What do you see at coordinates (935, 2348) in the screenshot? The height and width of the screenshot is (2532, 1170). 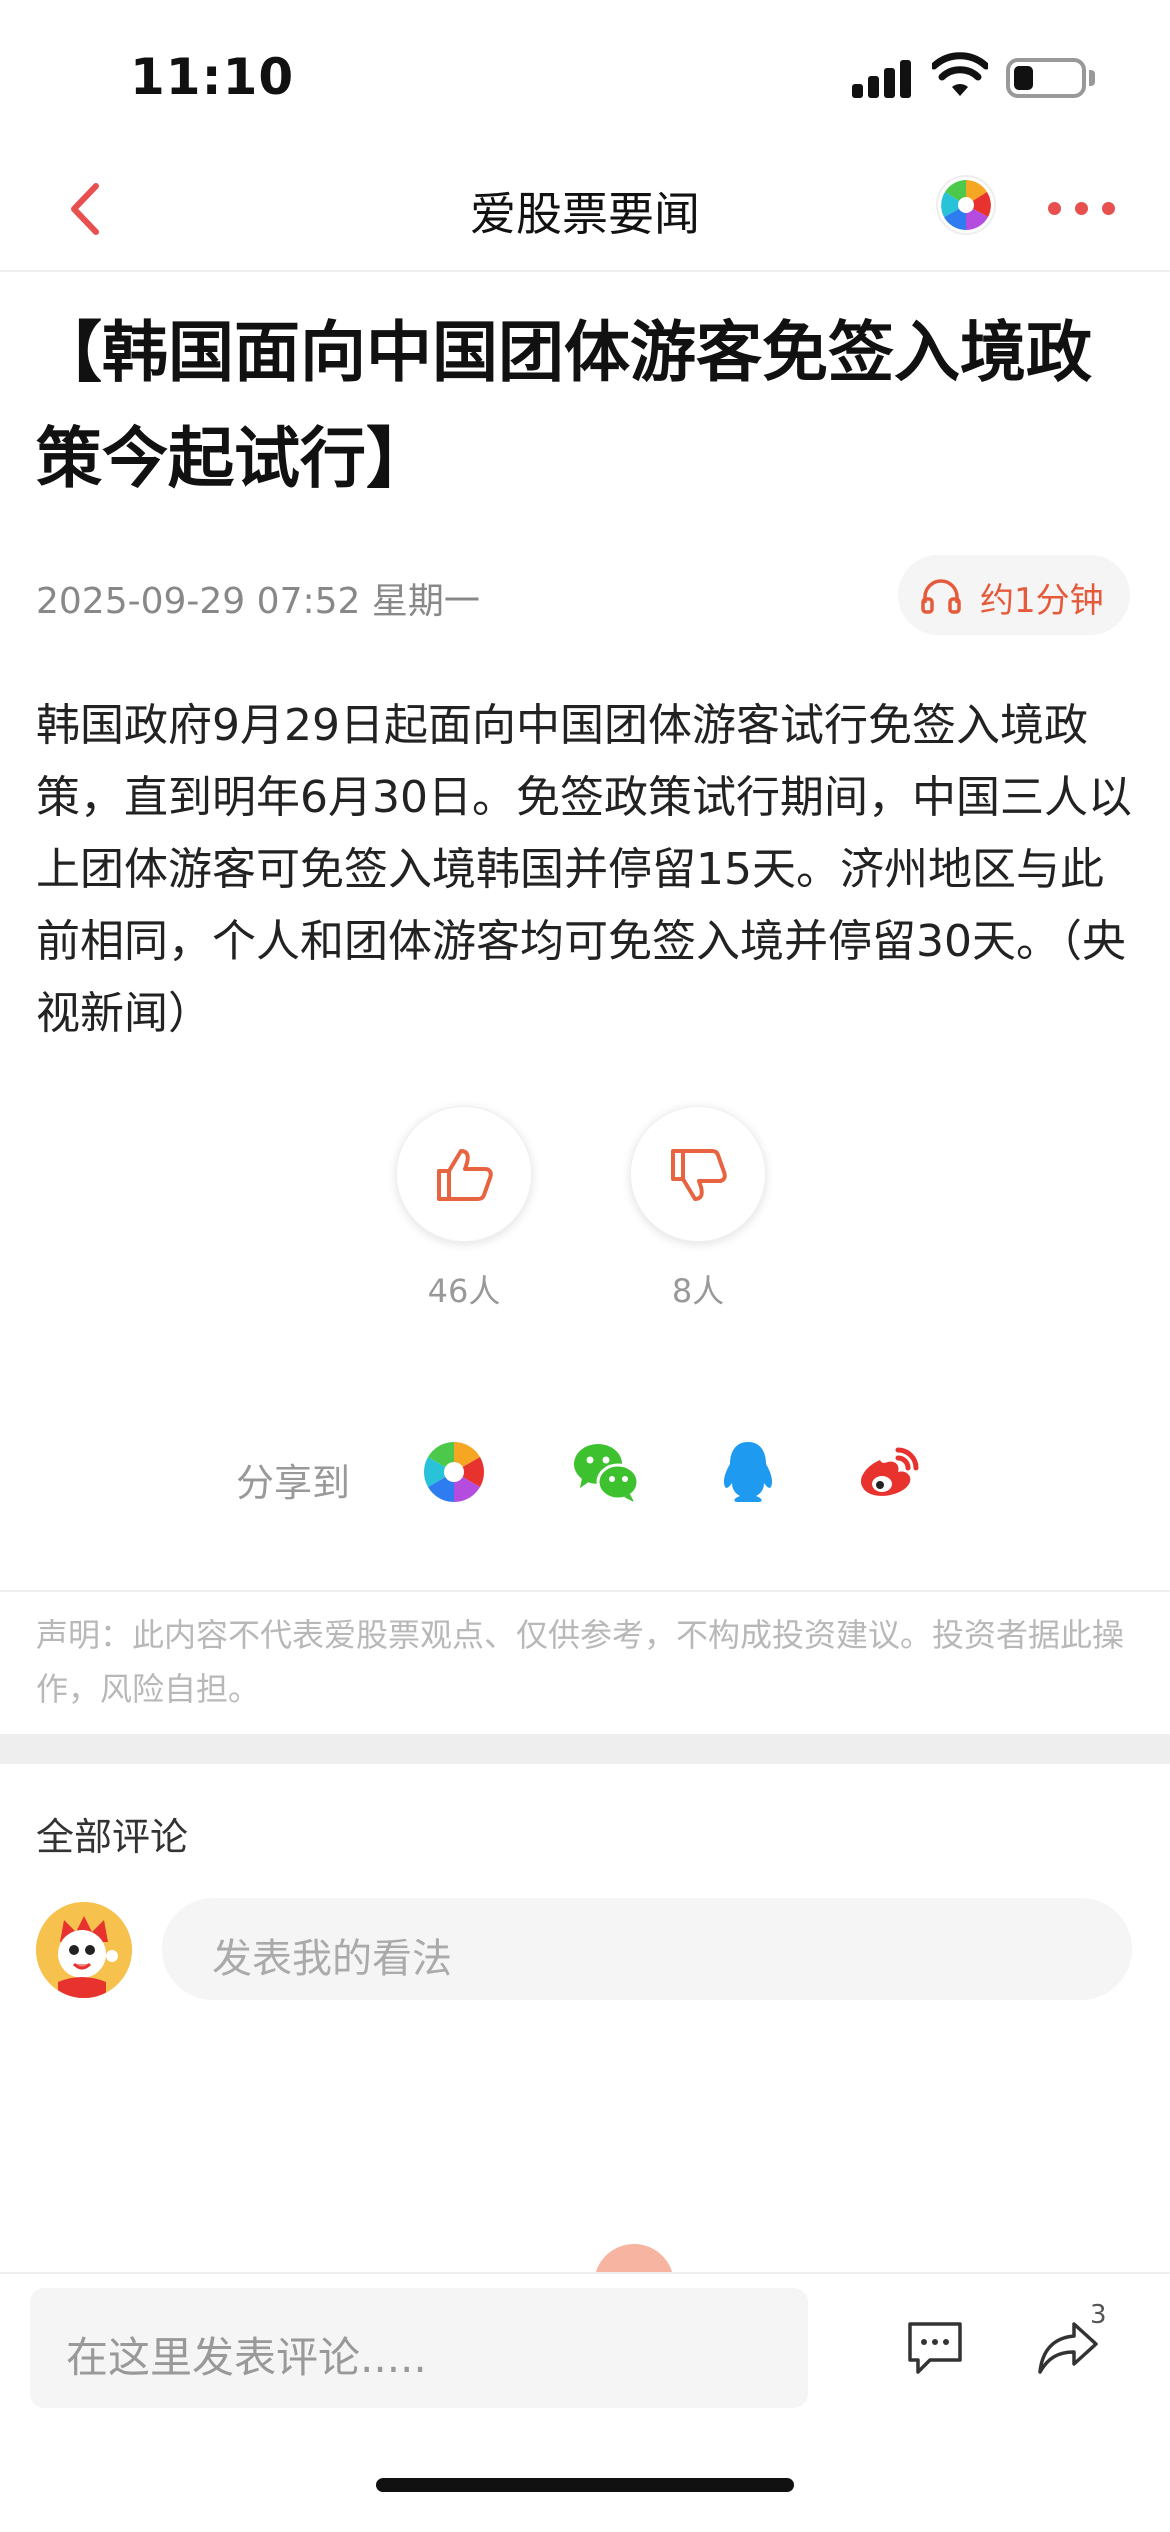 I see `comment-bubble-icon` at bounding box center [935, 2348].